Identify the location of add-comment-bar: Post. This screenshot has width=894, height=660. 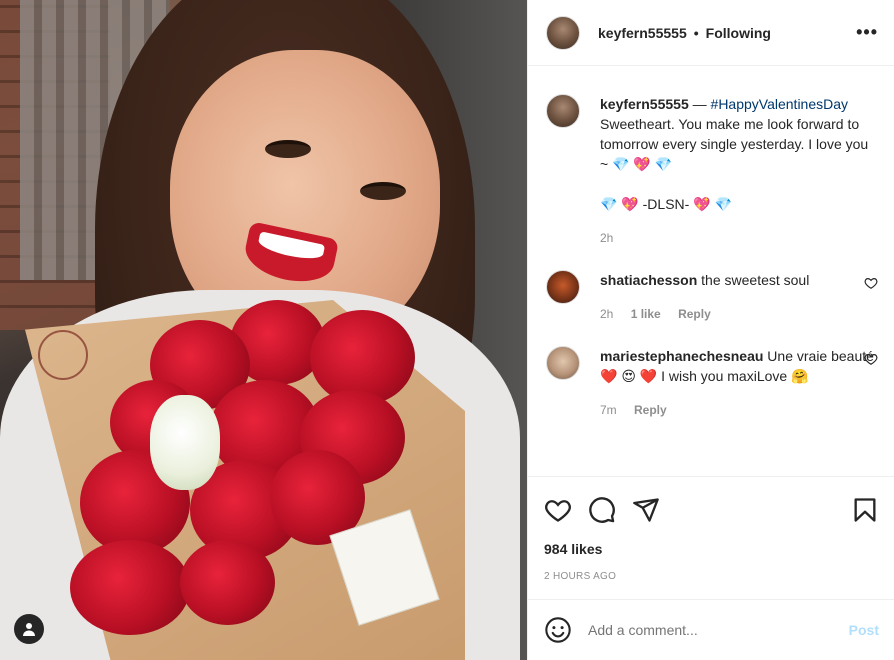
(711, 629).